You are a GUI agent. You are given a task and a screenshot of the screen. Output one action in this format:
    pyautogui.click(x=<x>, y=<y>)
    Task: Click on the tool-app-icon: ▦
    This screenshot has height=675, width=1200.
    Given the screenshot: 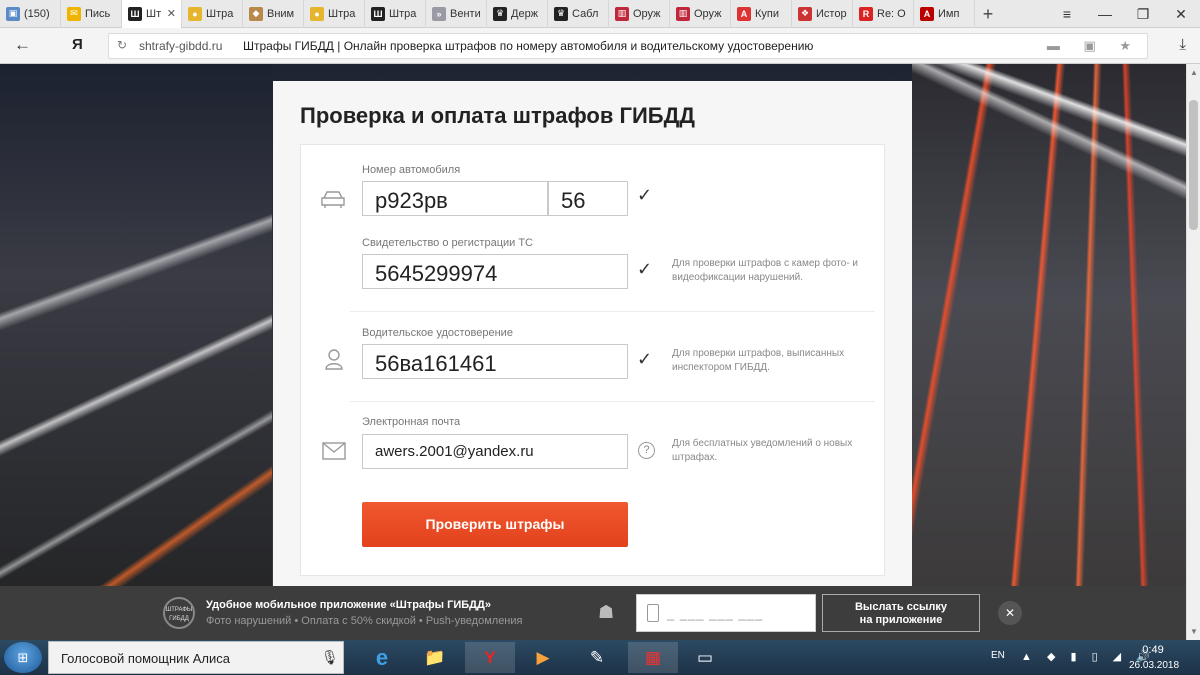 What is the action you would take?
    pyautogui.click(x=653, y=657)
    